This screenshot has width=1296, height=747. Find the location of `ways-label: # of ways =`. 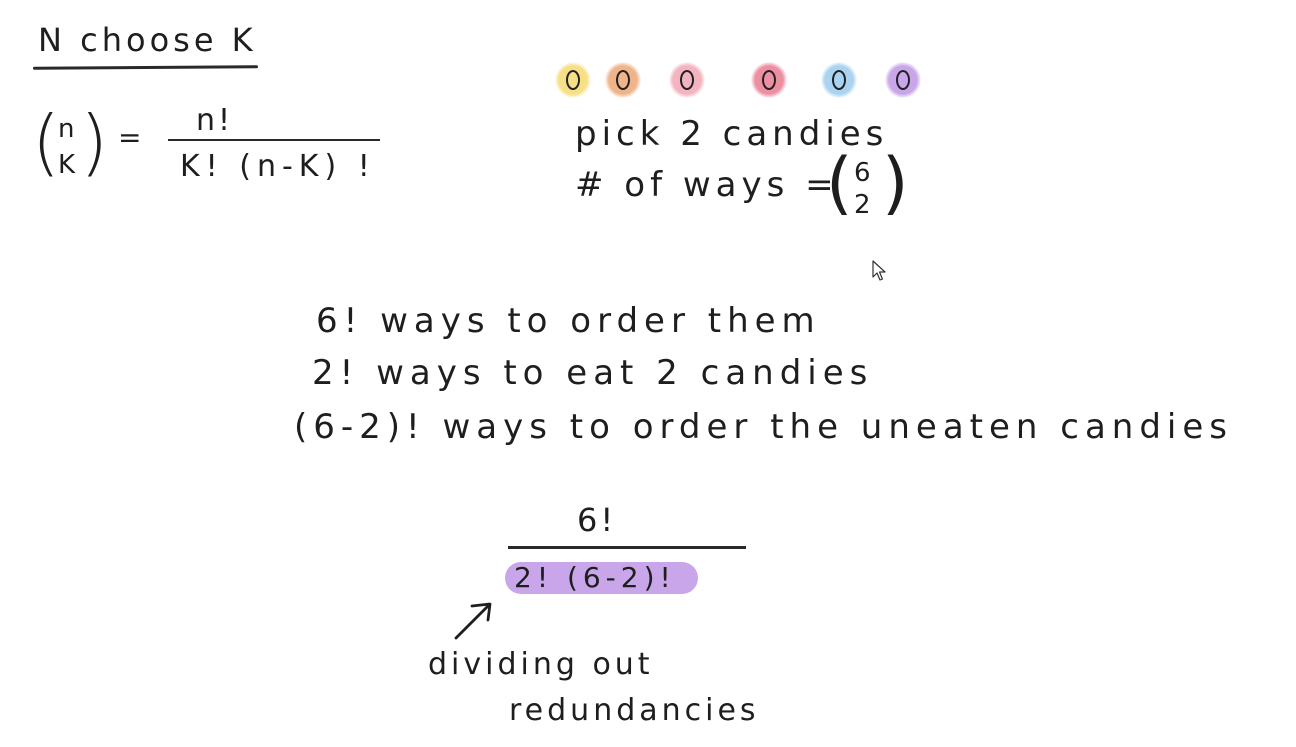

ways-label: # of ways = is located at coordinates (707, 185).